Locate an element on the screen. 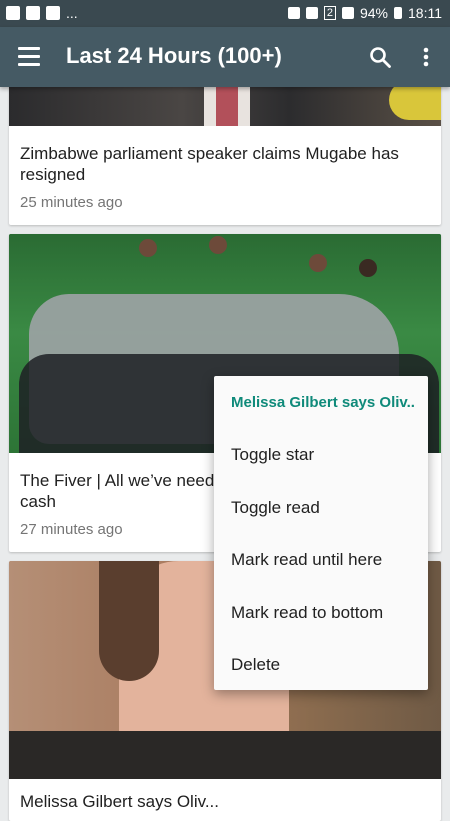 The width and height of the screenshot is (450, 821). signal-icon is located at coordinates (347, 13).